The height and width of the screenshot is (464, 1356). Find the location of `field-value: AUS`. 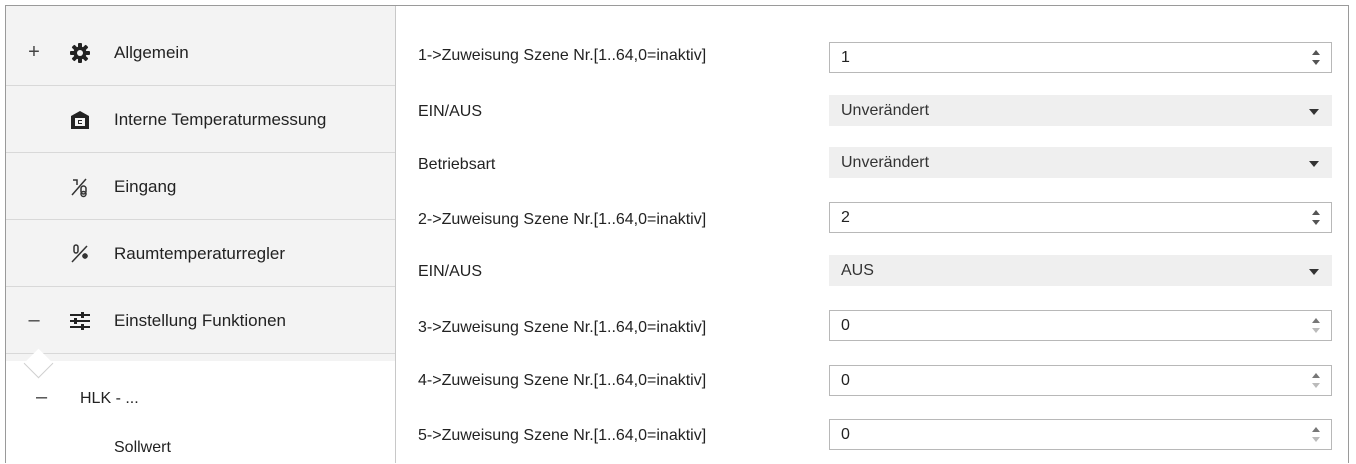

field-value: AUS is located at coordinates (857, 270).